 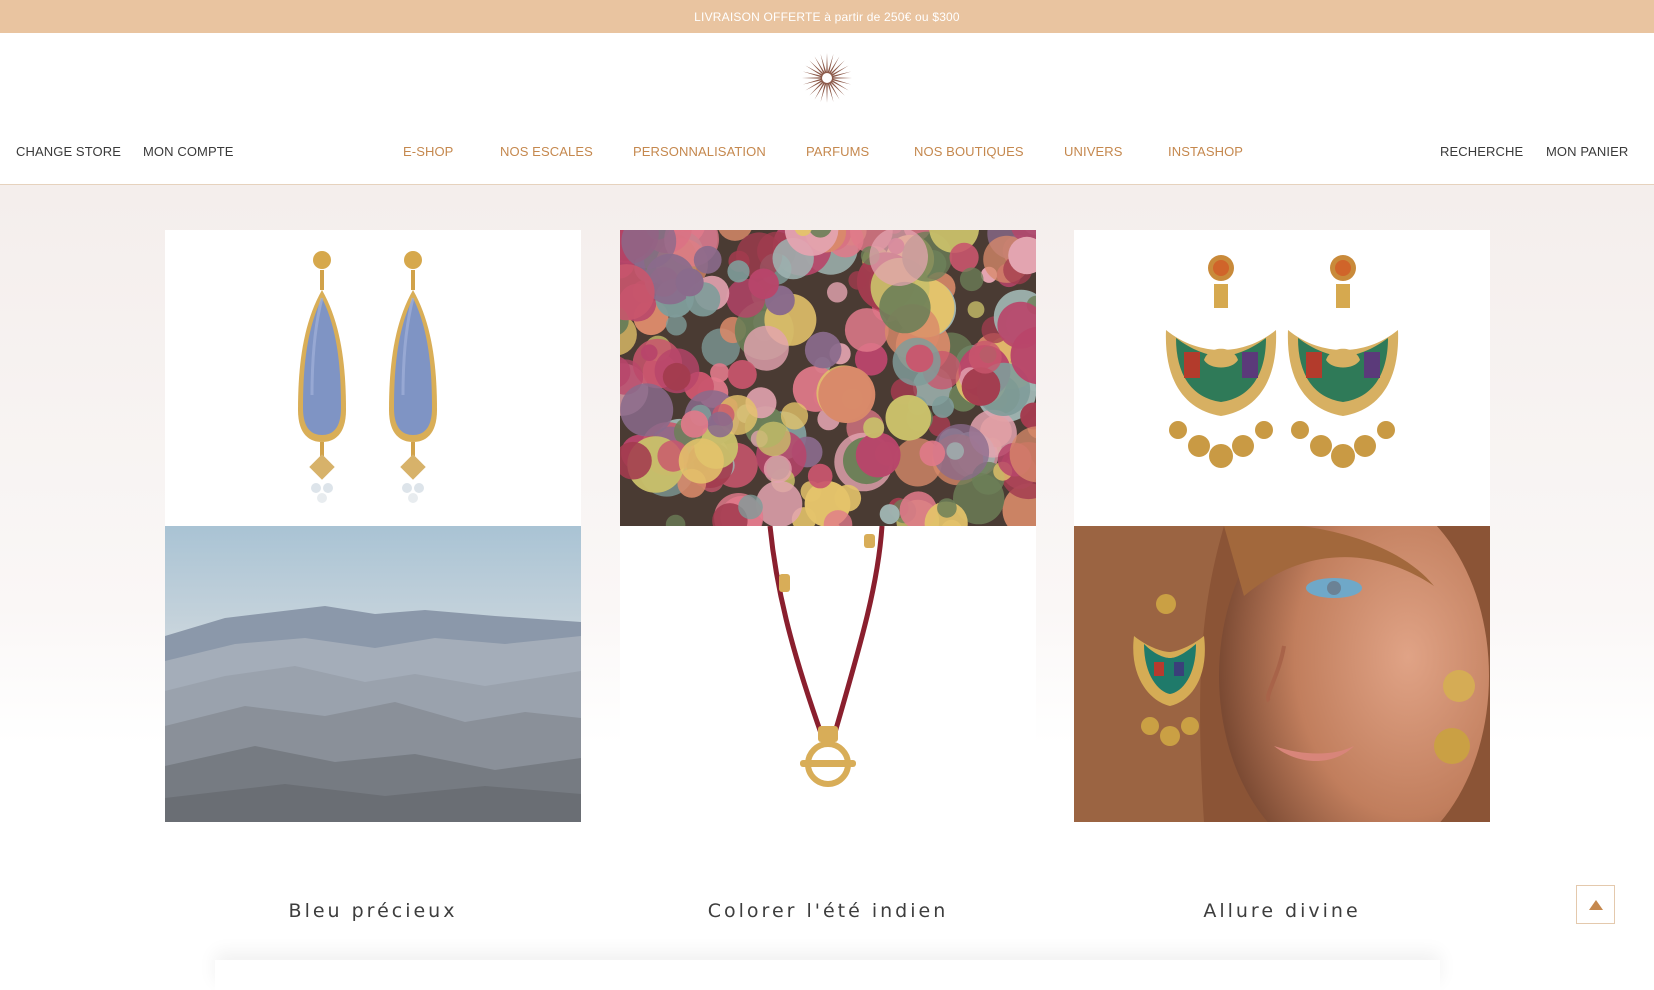 I want to click on search-link: RECHERCHE, so click(x=1481, y=151).